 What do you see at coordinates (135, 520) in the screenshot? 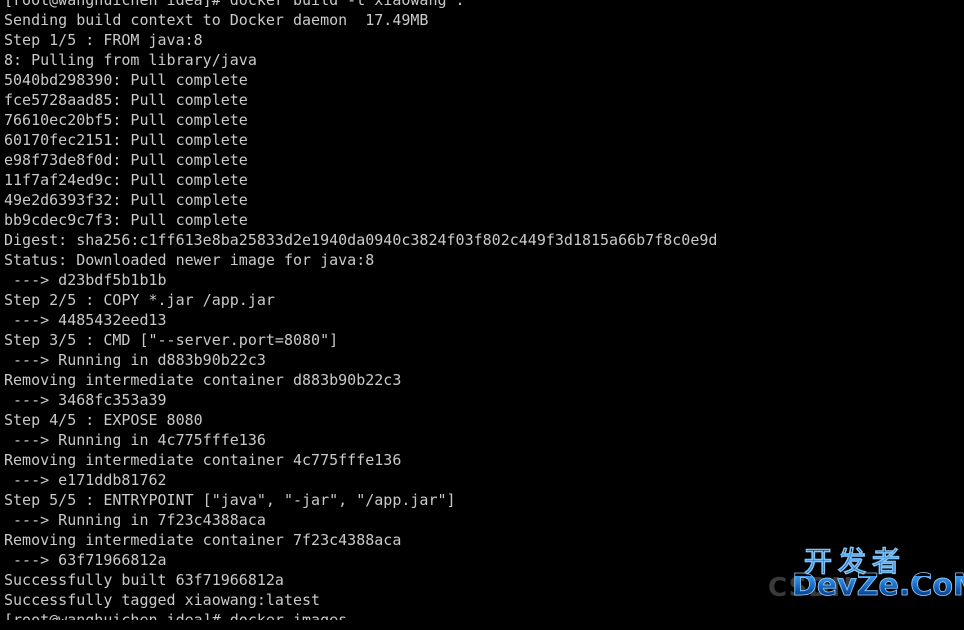
I see `terminal-line: ---> Running in 7f23c4388aca` at bounding box center [135, 520].